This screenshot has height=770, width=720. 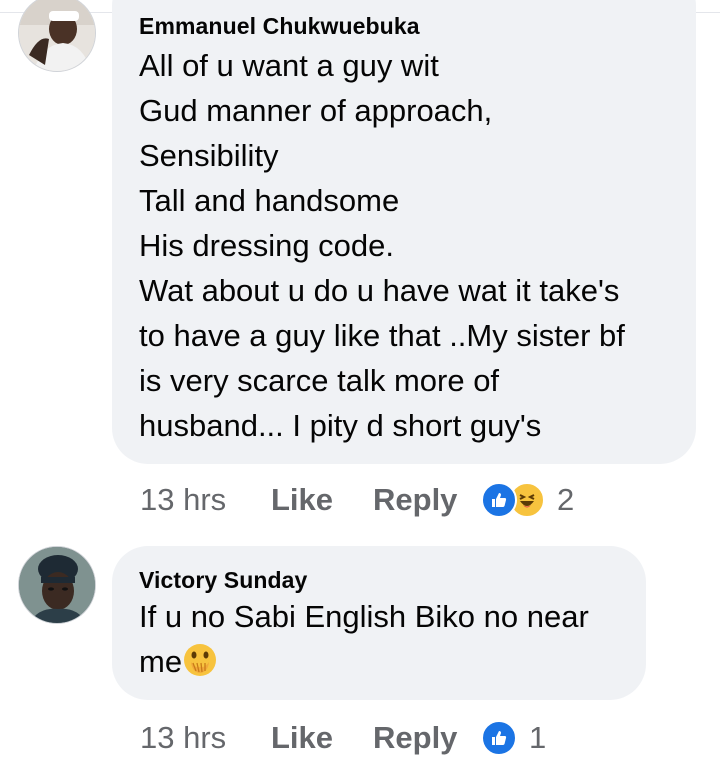 I want to click on comment-text: If u no Sabi English Biko no near me, so click(x=378, y=639).